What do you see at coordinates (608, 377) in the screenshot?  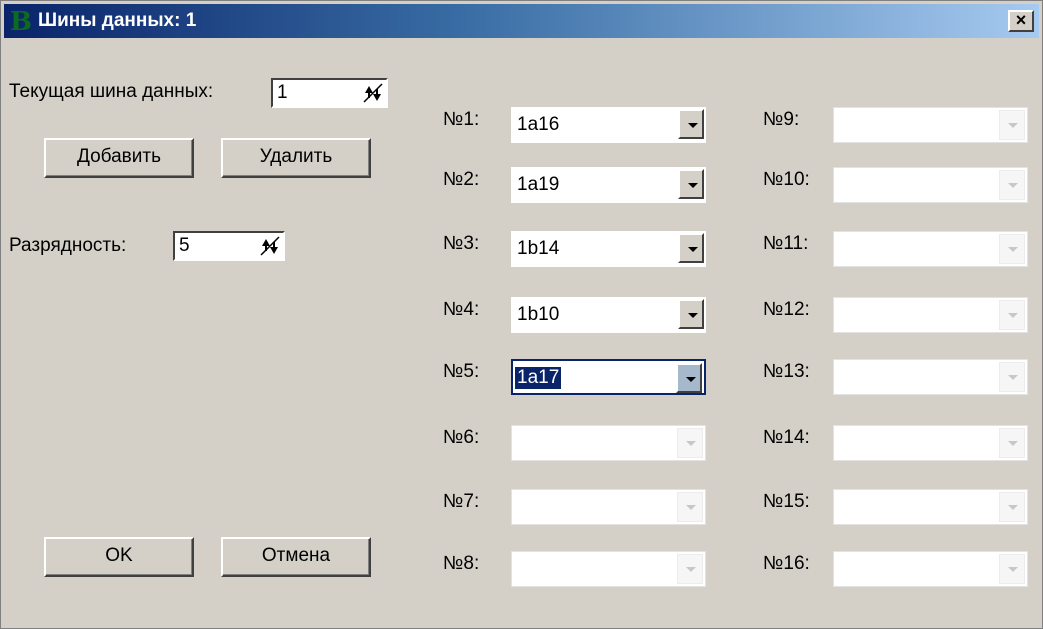 I see `channel-5-select: 1a17` at bounding box center [608, 377].